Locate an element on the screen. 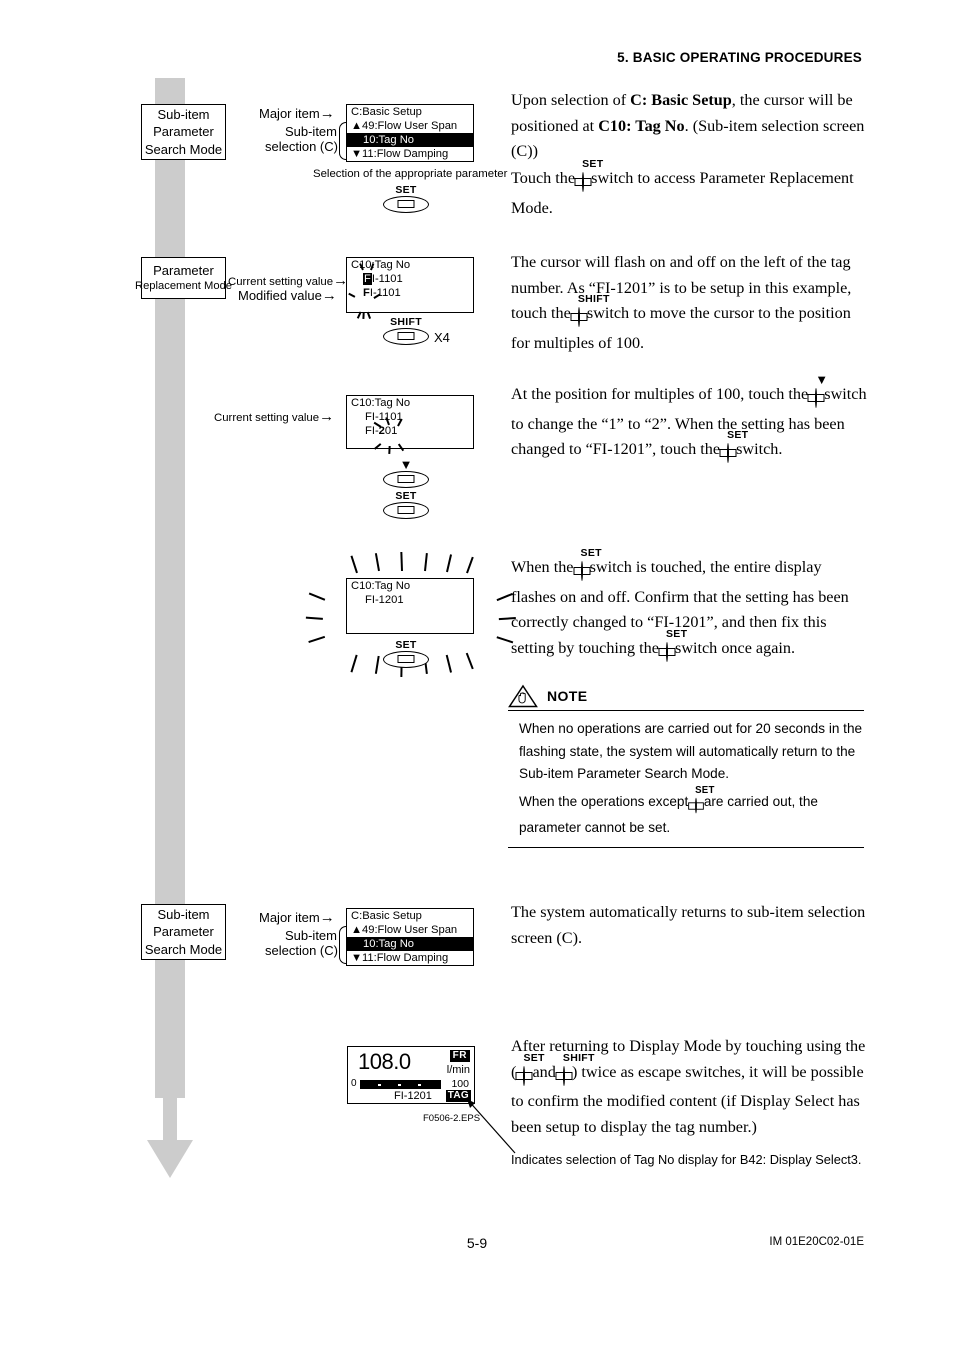 Image resolution: width=954 pixels, height=1351 pixels. callout-major-item-2: Major item→ is located at coordinates (297, 917).